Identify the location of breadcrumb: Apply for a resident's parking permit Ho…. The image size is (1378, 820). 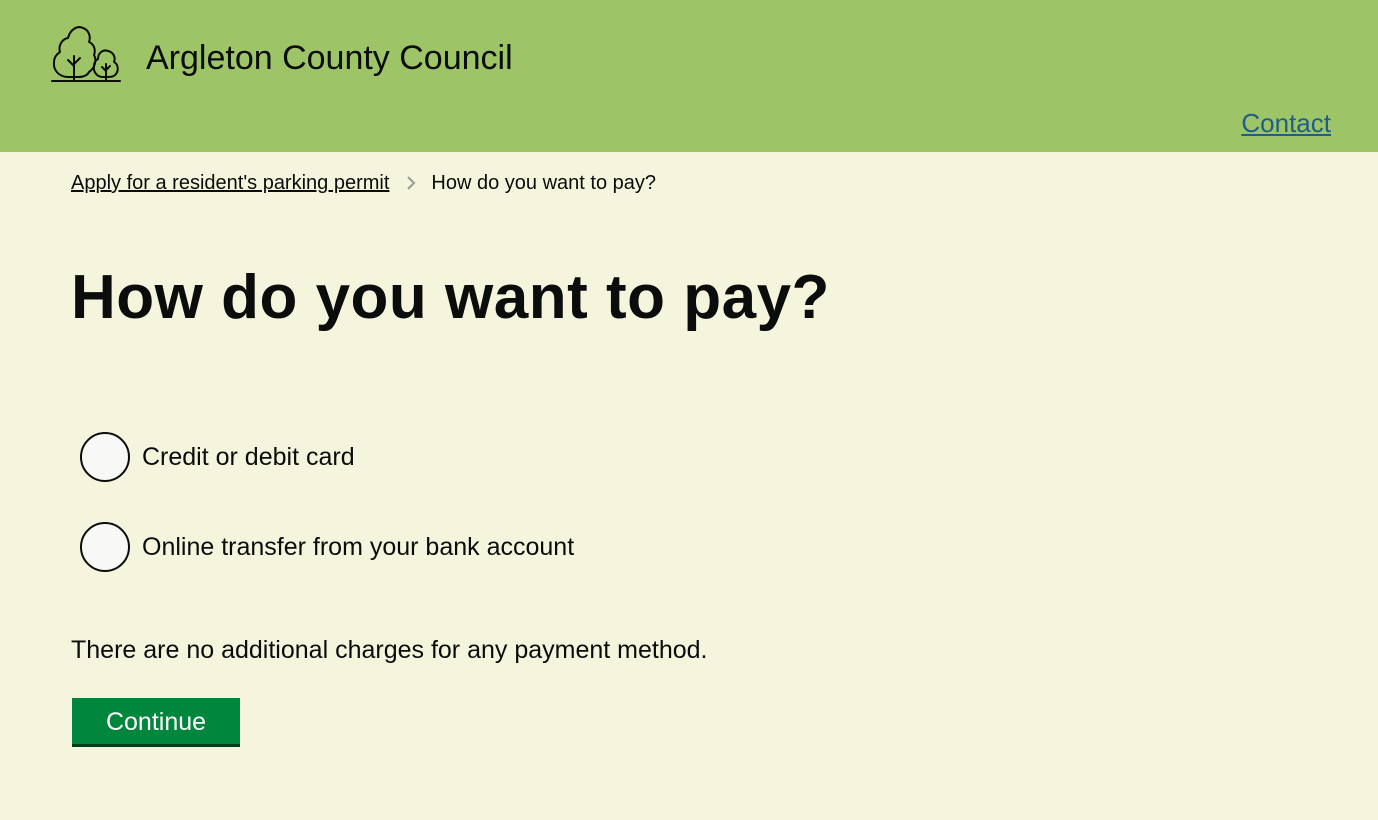
(363, 183).